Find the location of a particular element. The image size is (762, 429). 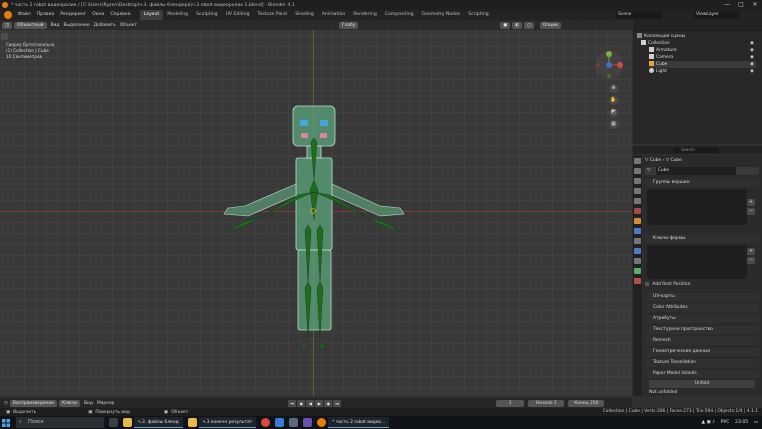

texture-tessellation-panel-header: Texture Tessellation is located at coordinates (702, 363).